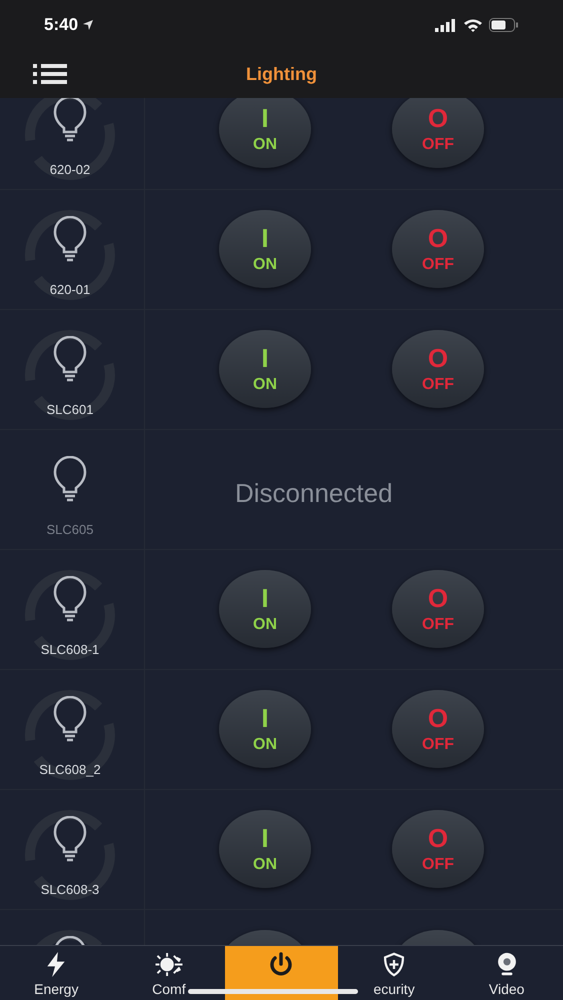 This screenshot has height=1000, width=563. What do you see at coordinates (61, 25) in the screenshot?
I see `status-time: 5:40` at bounding box center [61, 25].